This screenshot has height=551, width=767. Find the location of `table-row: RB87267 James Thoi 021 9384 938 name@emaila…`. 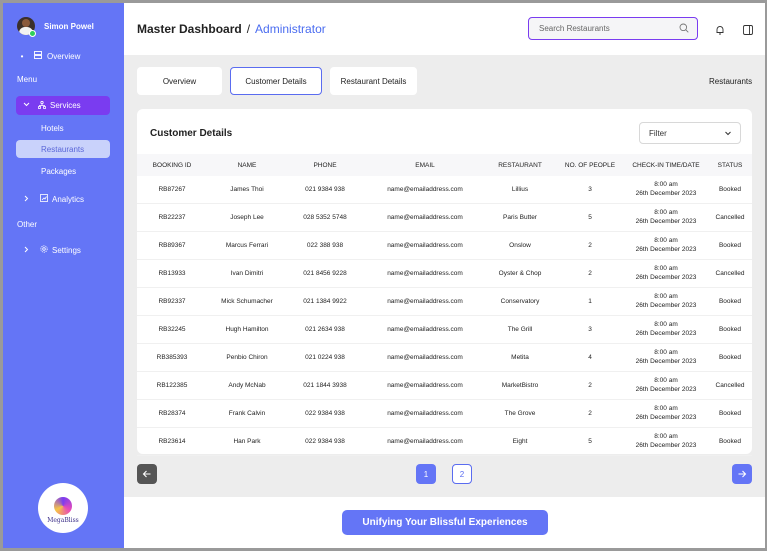

table-row: RB87267 James Thoi 021 9384 938 name@emaila… is located at coordinates (444, 190).